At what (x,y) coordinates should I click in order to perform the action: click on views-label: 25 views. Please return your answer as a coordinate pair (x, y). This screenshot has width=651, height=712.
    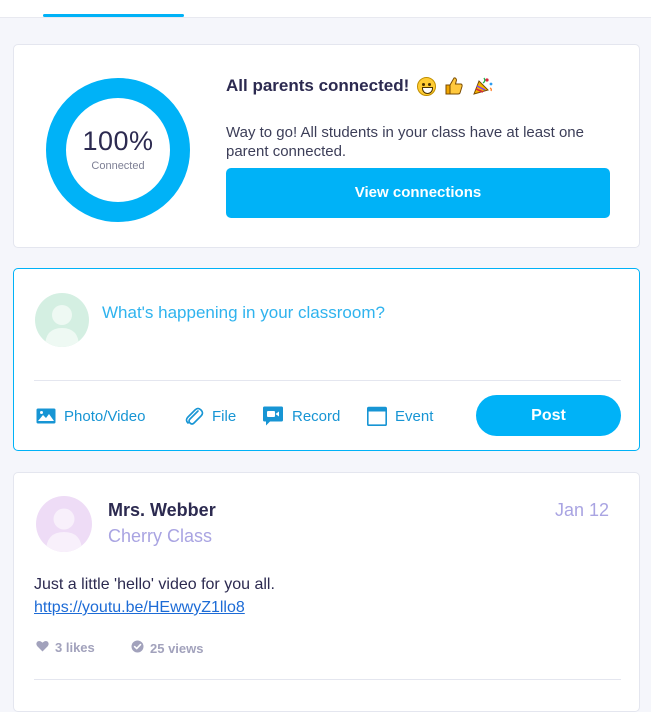
    Looking at the image, I should click on (177, 648).